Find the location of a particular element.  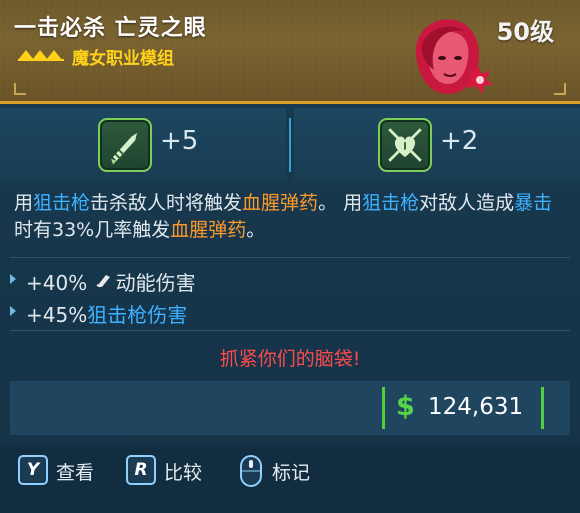

stat-line-sniper: +45%狙击枪伤害 is located at coordinates (290, 312).